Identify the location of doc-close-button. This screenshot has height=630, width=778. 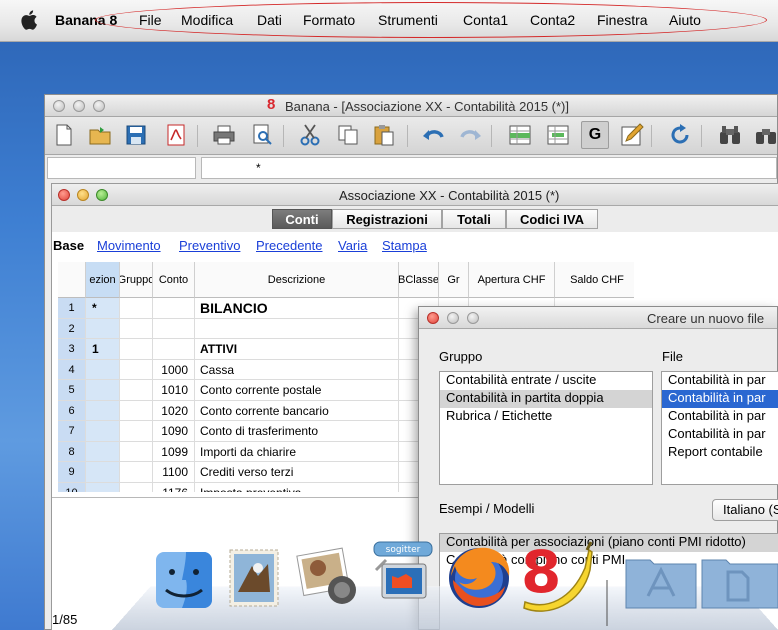
(64, 195).